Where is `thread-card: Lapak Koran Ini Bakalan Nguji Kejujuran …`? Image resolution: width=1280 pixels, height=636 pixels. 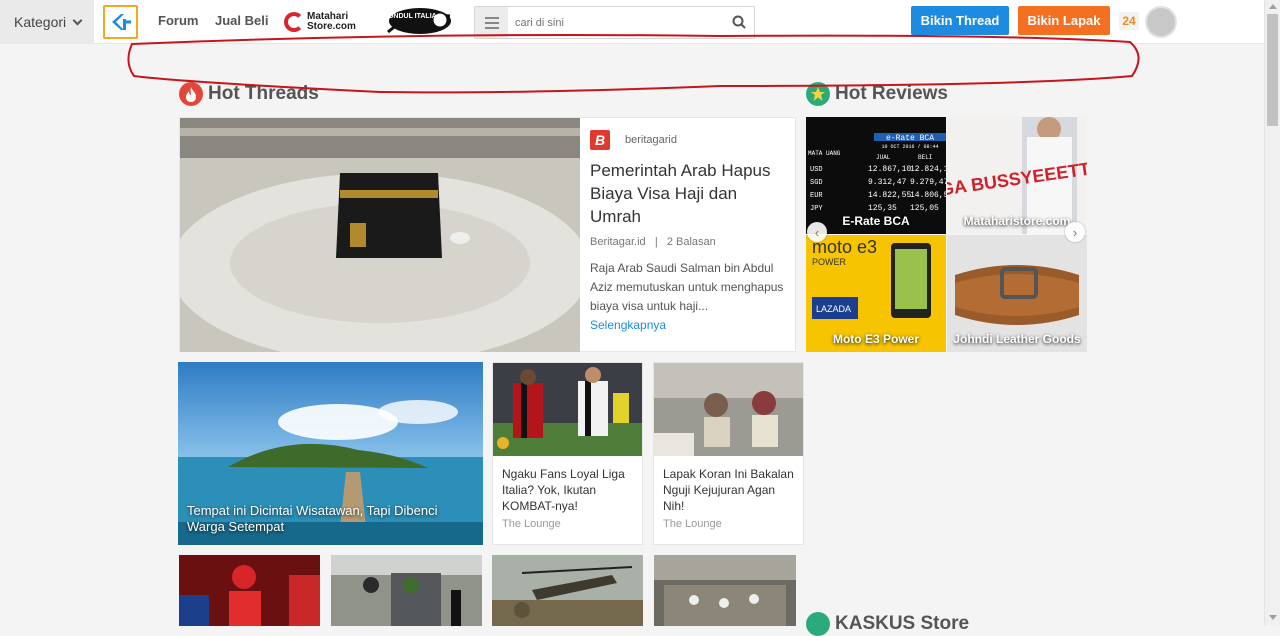
thread-card: Lapak Koran Ini Bakalan Nguji Kejujuran … is located at coordinates (728, 453).